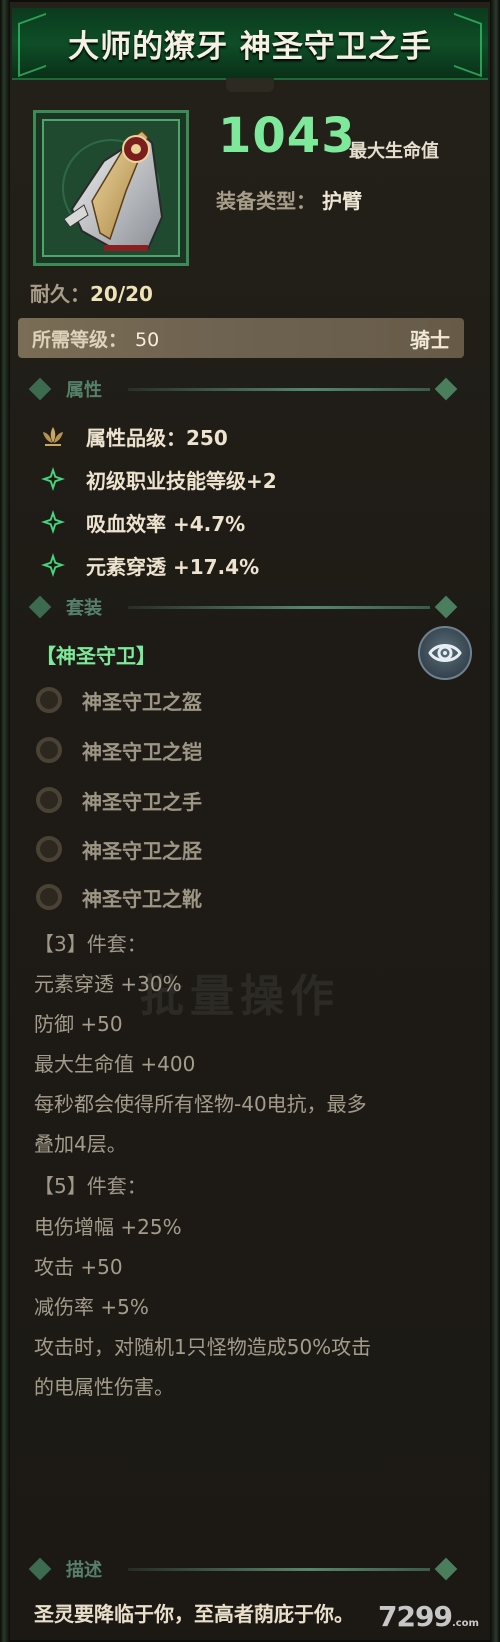 Image resolution: width=500 pixels, height=1642 pixels. I want to click on title-tab, so click(250, 85).